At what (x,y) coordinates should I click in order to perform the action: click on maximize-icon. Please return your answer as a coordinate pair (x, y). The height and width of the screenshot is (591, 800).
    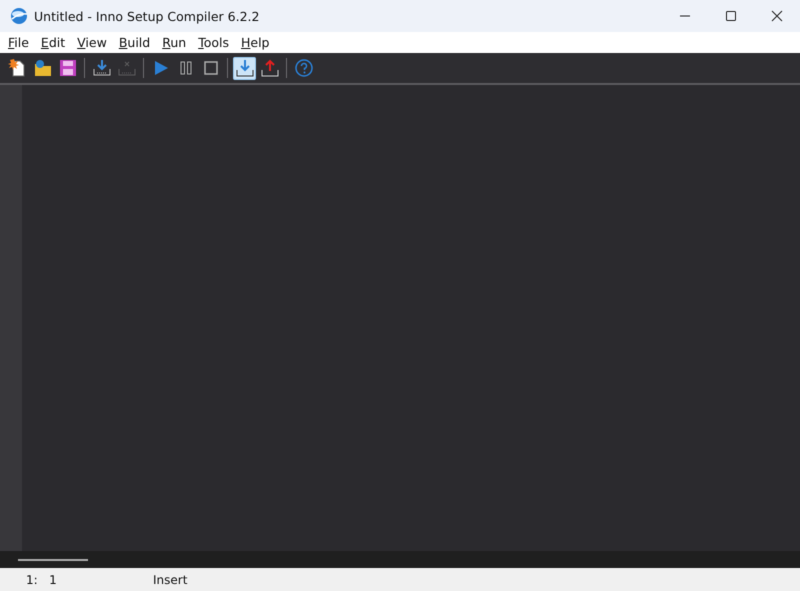
    Looking at the image, I should click on (731, 16).